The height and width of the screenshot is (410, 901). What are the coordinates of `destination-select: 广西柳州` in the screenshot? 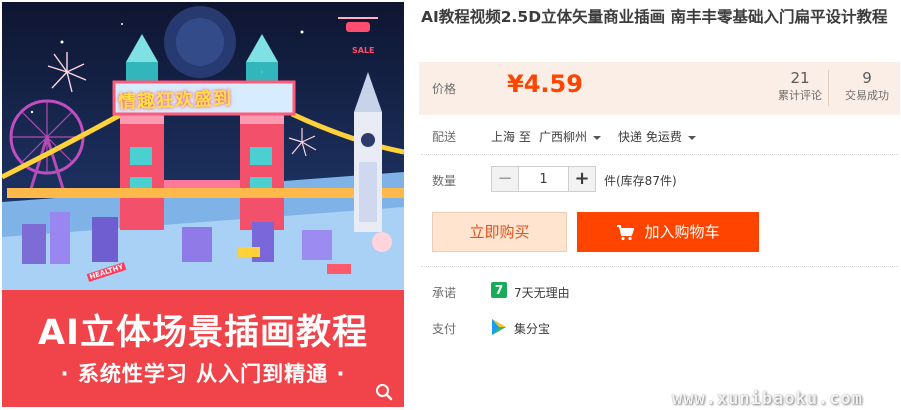 It's located at (570, 136).